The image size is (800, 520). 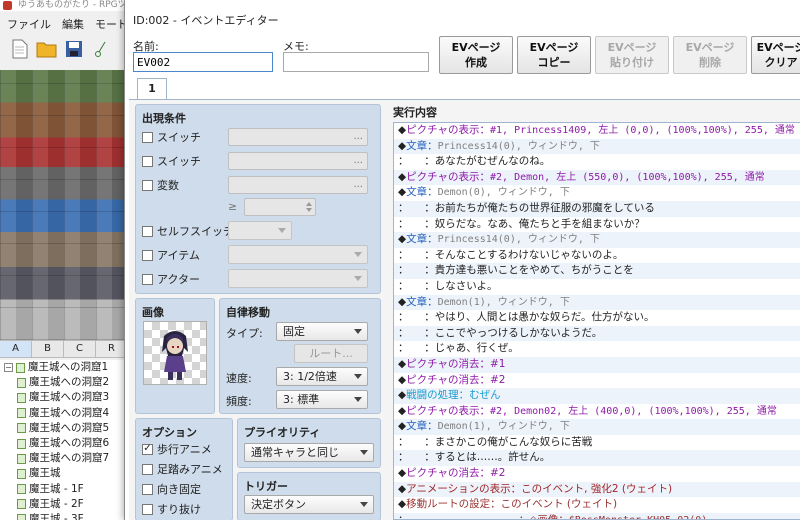 What do you see at coordinates (233, 206) in the screenshot?
I see `ge-symbol: ≥` at bounding box center [233, 206].